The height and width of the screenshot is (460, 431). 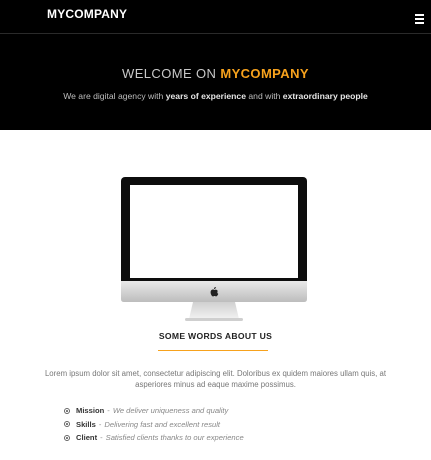 What do you see at coordinates (90, 411) in the screenshot?
I see `feature-name: Mission` at bounding box center [90, 411].